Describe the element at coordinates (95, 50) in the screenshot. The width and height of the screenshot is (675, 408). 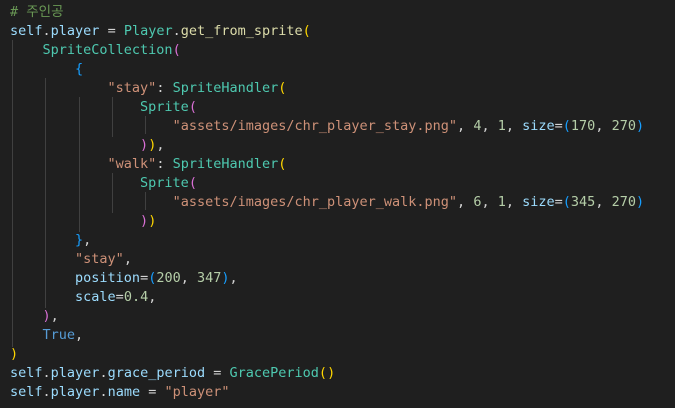
I see `code-line: SpriteCollection(` at that location.